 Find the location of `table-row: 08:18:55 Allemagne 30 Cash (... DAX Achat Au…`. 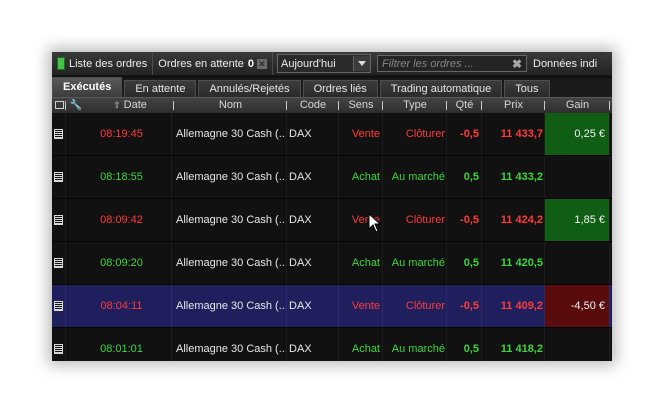

table-row: 08:18:55 Allemagne 30 Cash (... DAX Achat Au… is located at coordinates (332, 177).